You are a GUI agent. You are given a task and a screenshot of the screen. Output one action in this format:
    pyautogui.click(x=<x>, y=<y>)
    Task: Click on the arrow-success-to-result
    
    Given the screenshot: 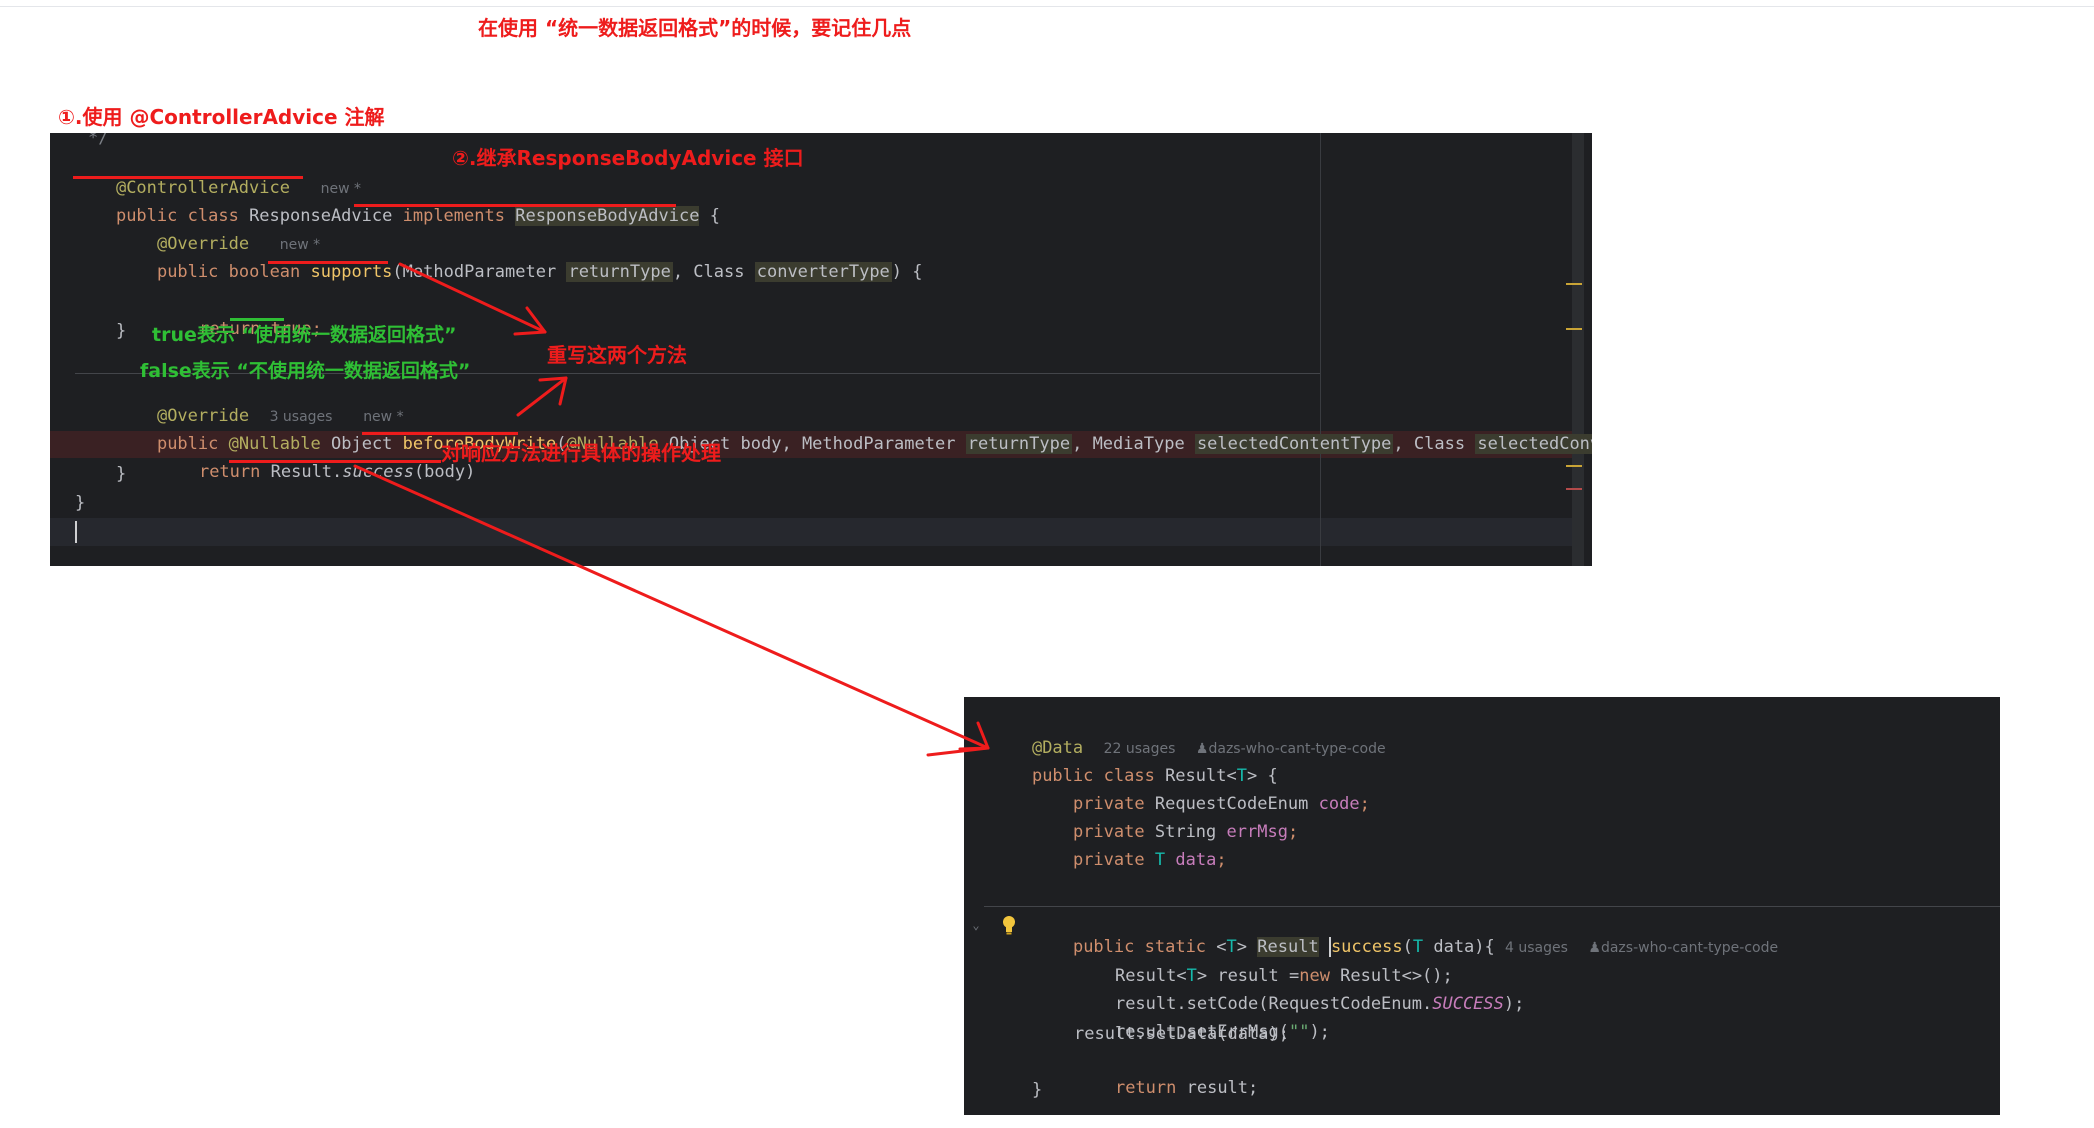 What is the action you would take?
    pyautogui.click(x=671, y=607)
    